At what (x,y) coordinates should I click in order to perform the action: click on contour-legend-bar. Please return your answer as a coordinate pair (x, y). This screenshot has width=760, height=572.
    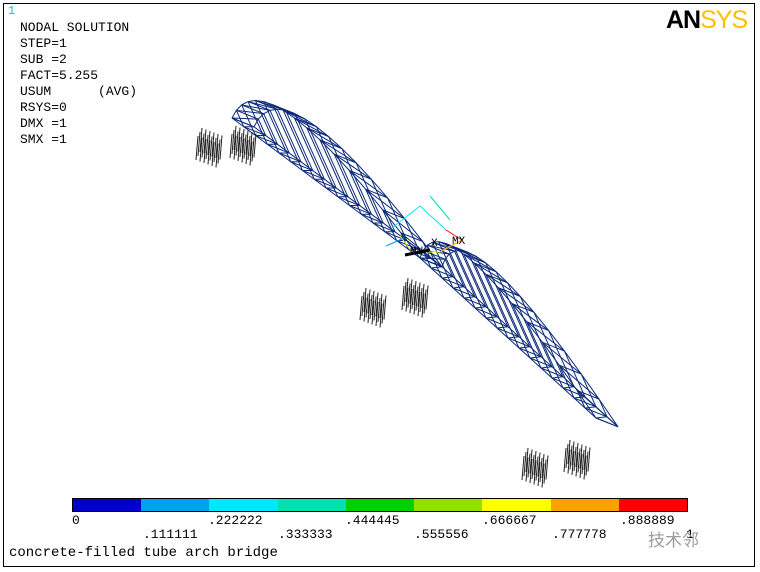
    Looking at the image, I should click on (380, 505).